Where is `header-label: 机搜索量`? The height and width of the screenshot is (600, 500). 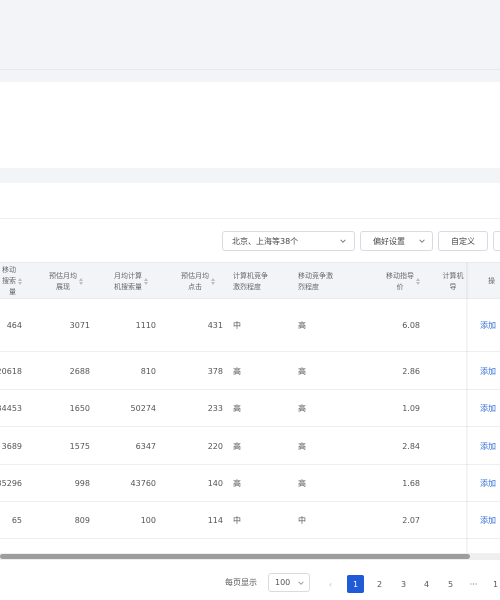
header-label: 机搜索量 is located at coordinates (128, 286).